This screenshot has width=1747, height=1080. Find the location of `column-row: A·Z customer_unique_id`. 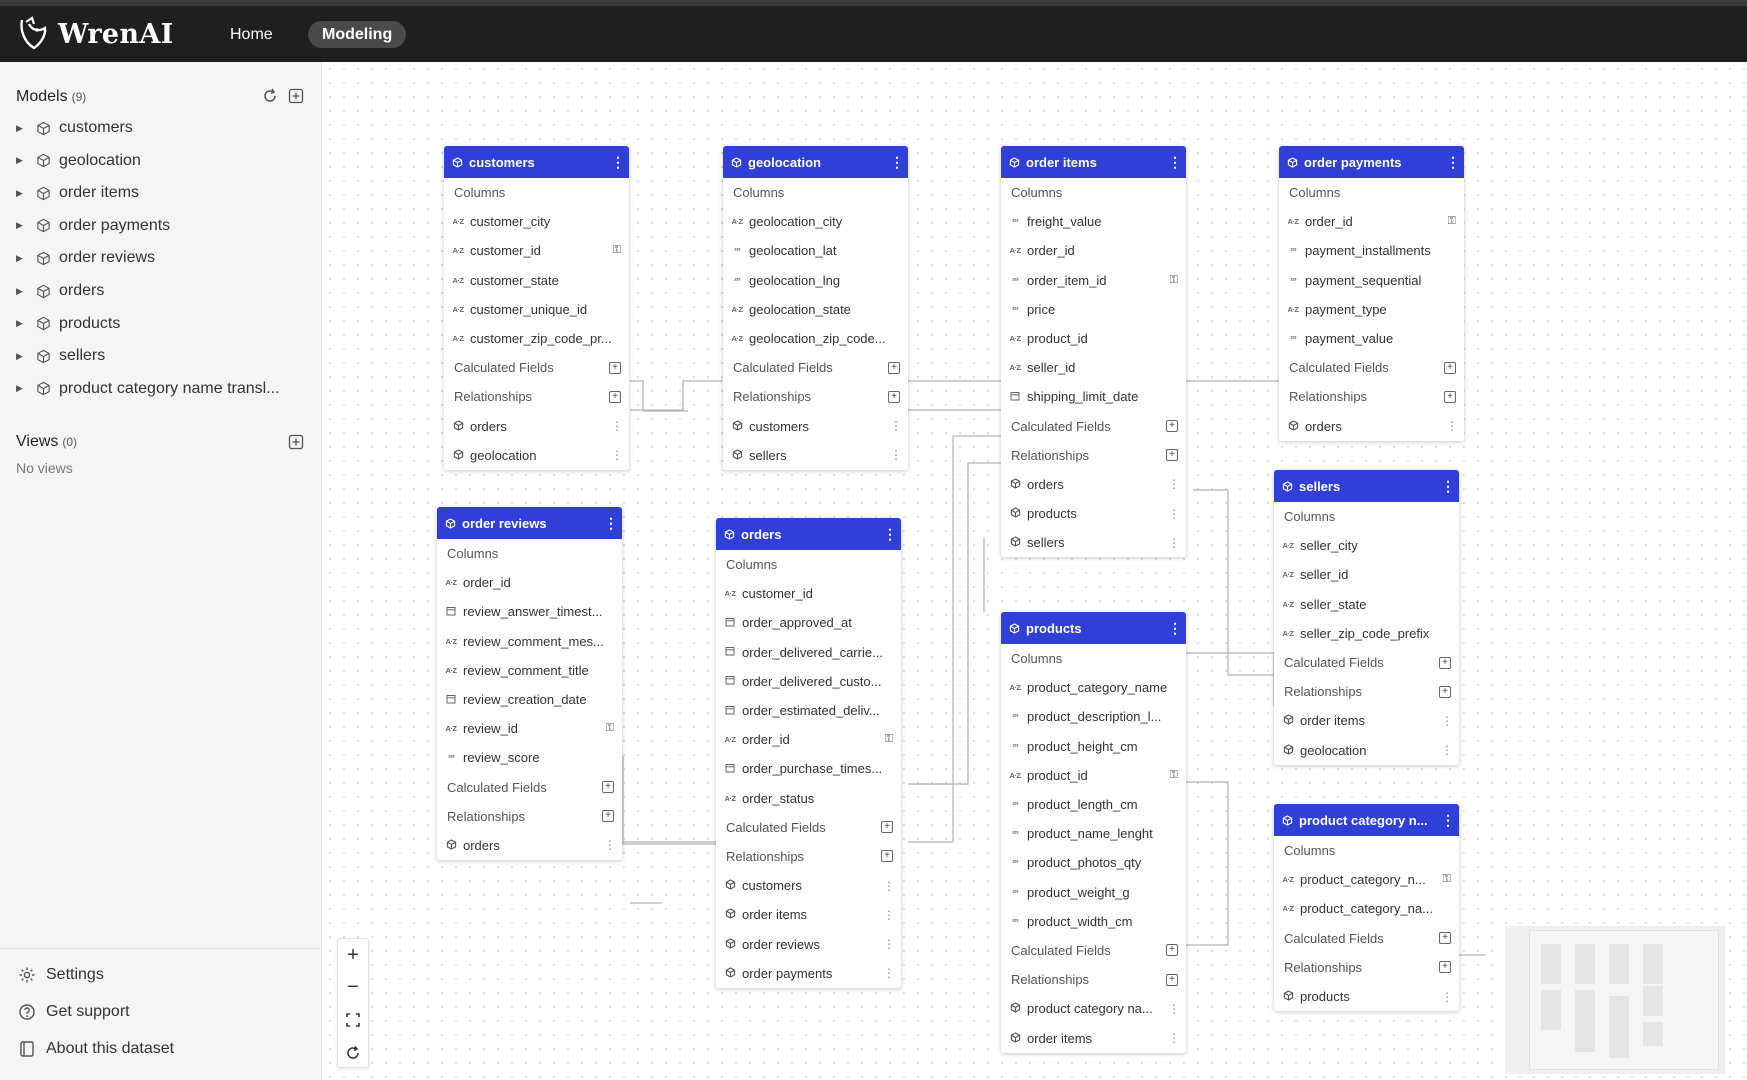

column-row: A·Z customer_unique_id is located at coordinates (536, 309).